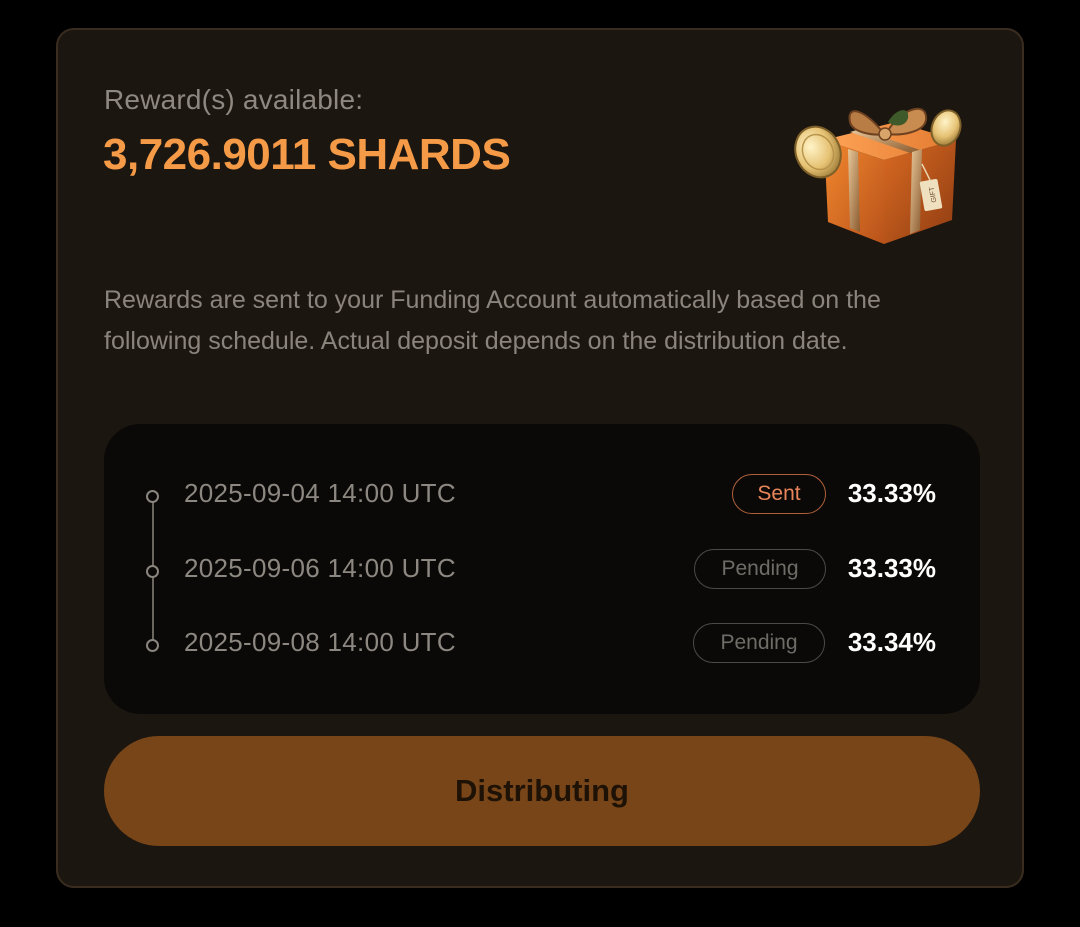 Image resolution: width=1080 pixels, height=927 pixels. I want to click on schedule-row: 2025-09-04 14:00 UTC Sent 33.33%, so click(542, 497).